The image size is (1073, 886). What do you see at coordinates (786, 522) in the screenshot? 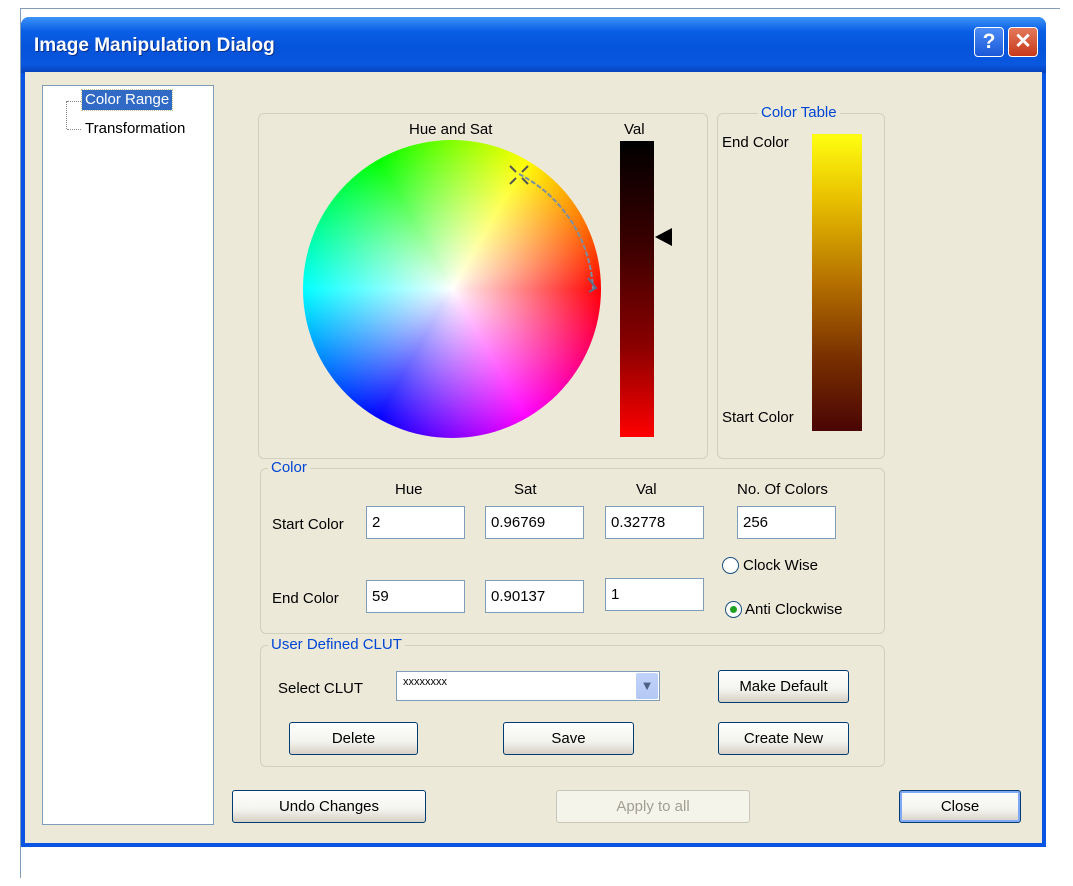
I see `num-colors-field: 256` at bounding box center [786, 522].